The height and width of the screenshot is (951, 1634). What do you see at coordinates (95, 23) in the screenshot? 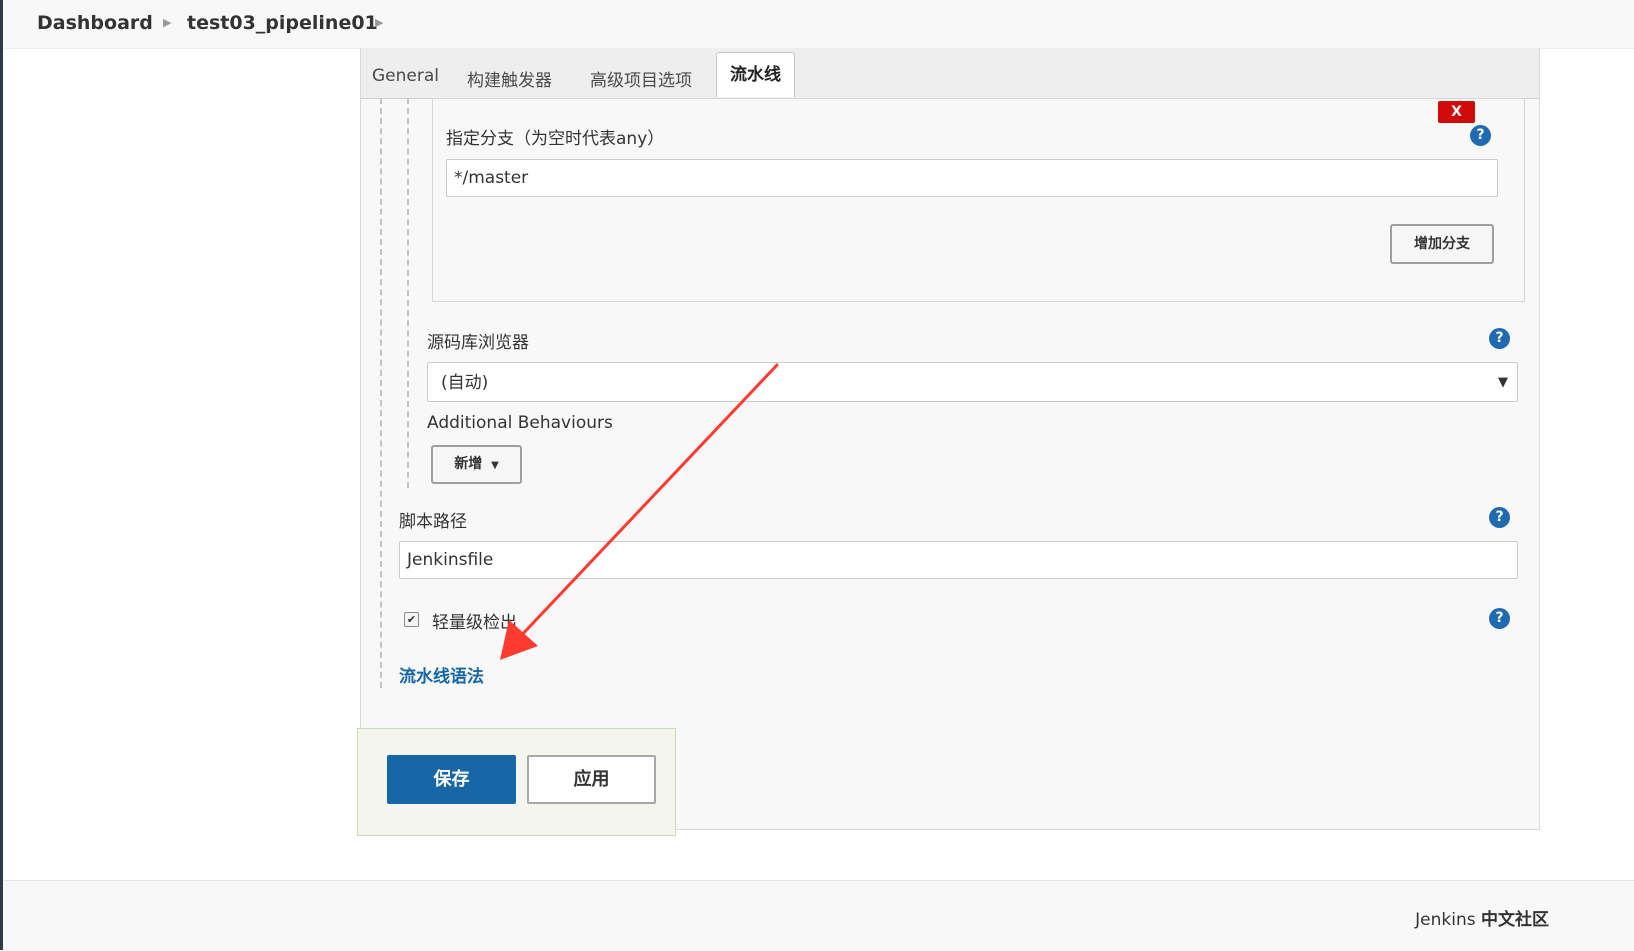
I see `breadcrumb-dashboard: Dashboard` at bounding box center [95, 23].